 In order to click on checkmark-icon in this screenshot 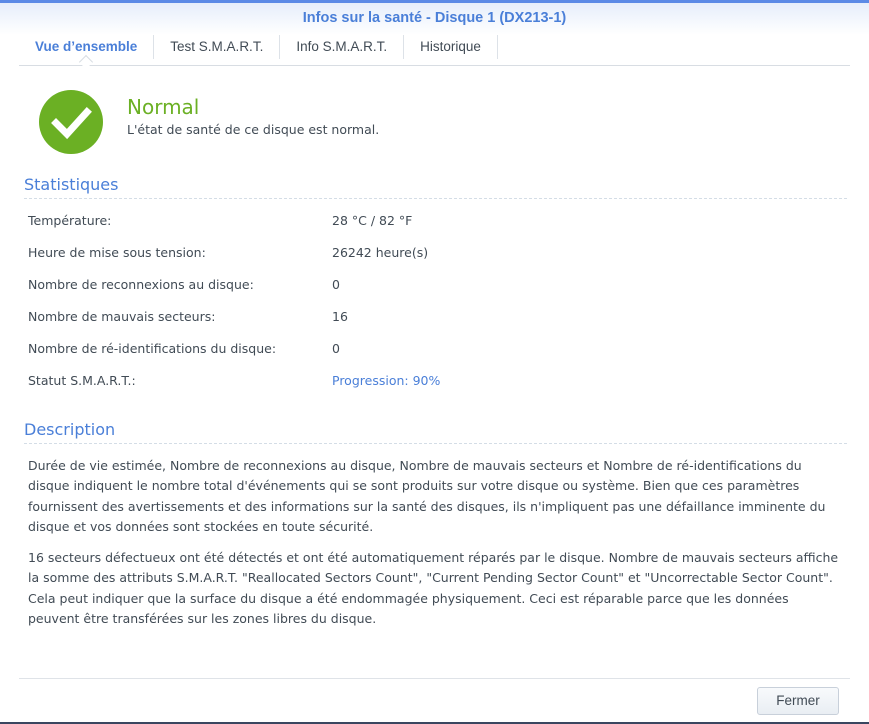, I will do `click(71, 122)`.